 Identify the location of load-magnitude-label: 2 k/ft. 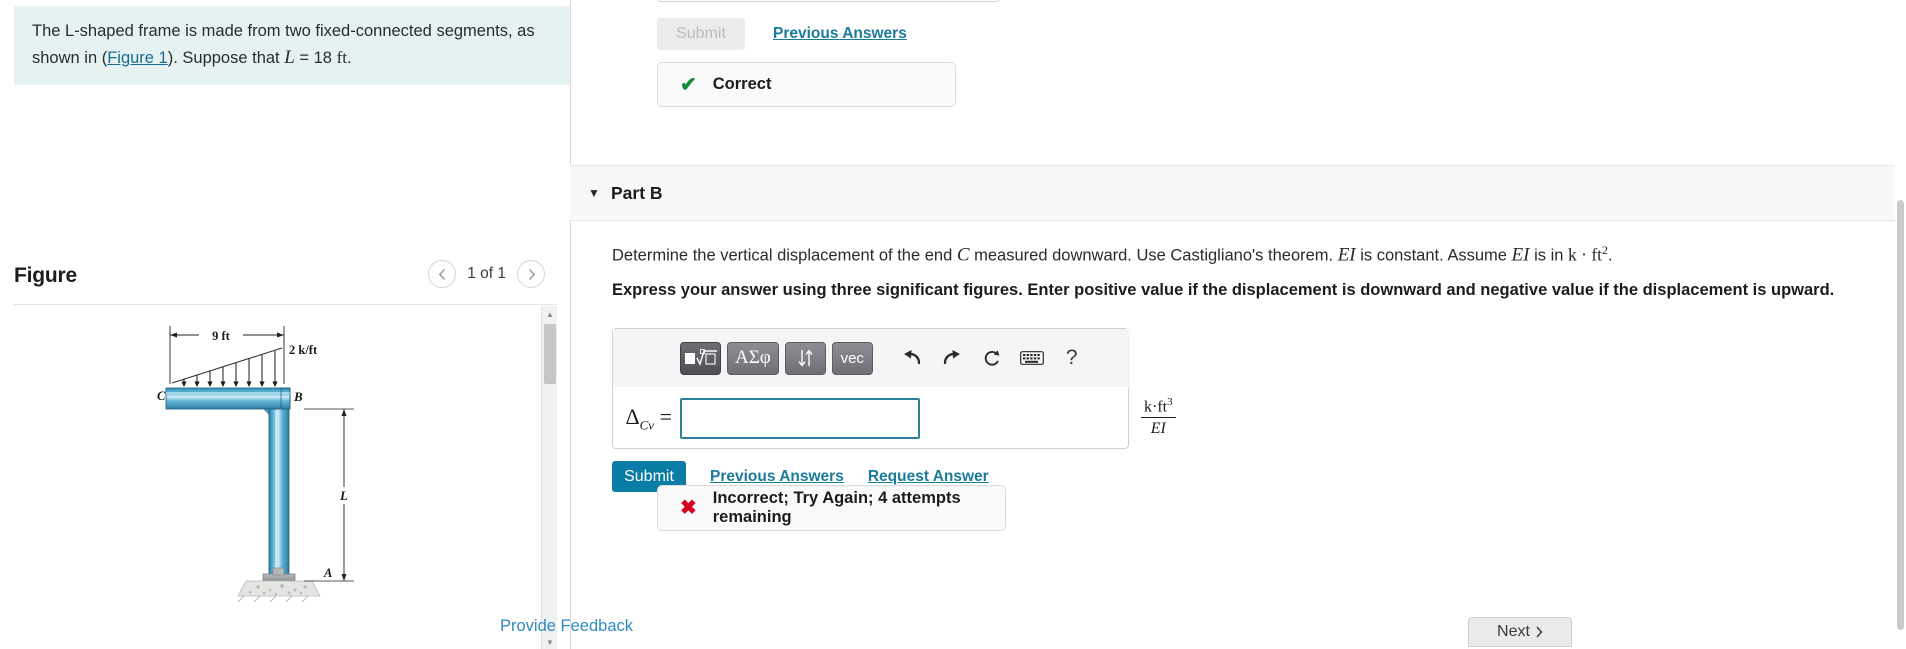
(303, 350).